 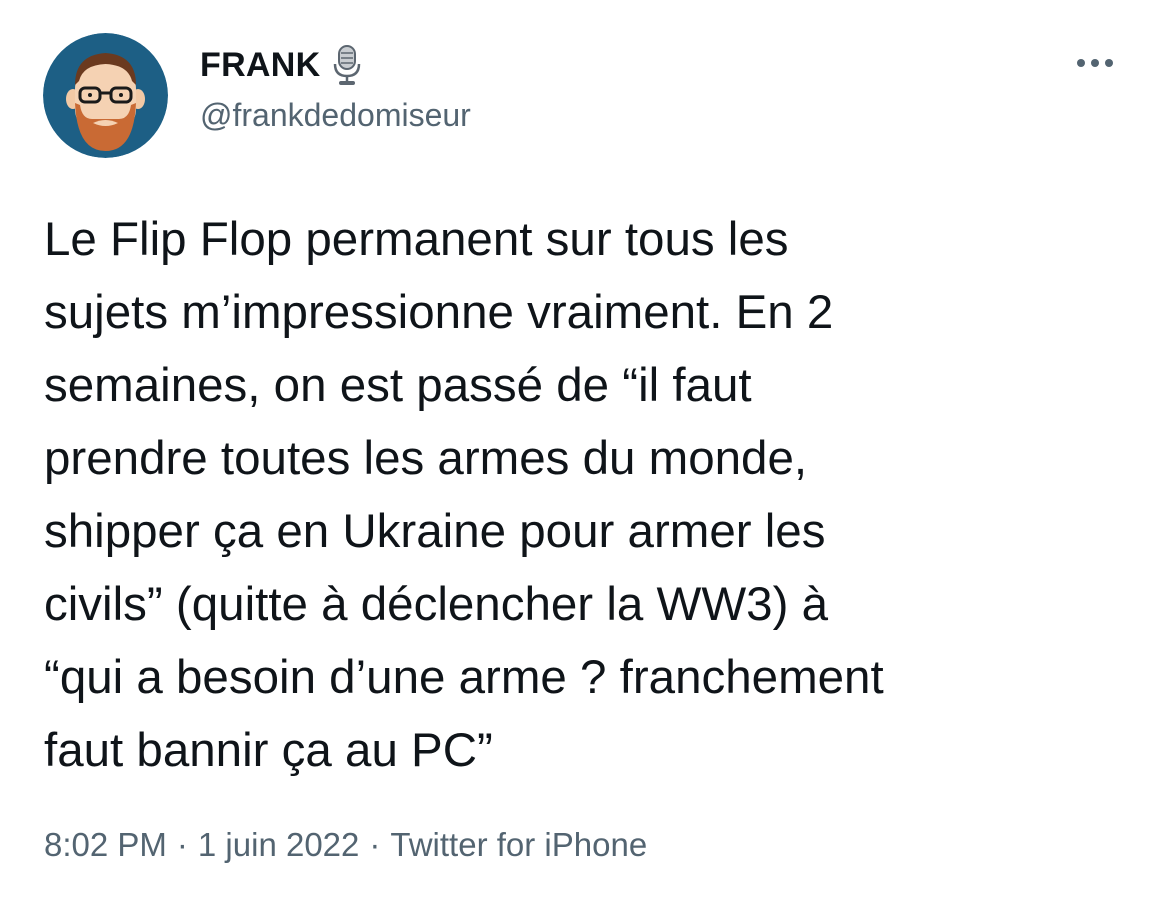 I want to click on tweet-date: 1 juin 2022, so click(x=278, y=845).